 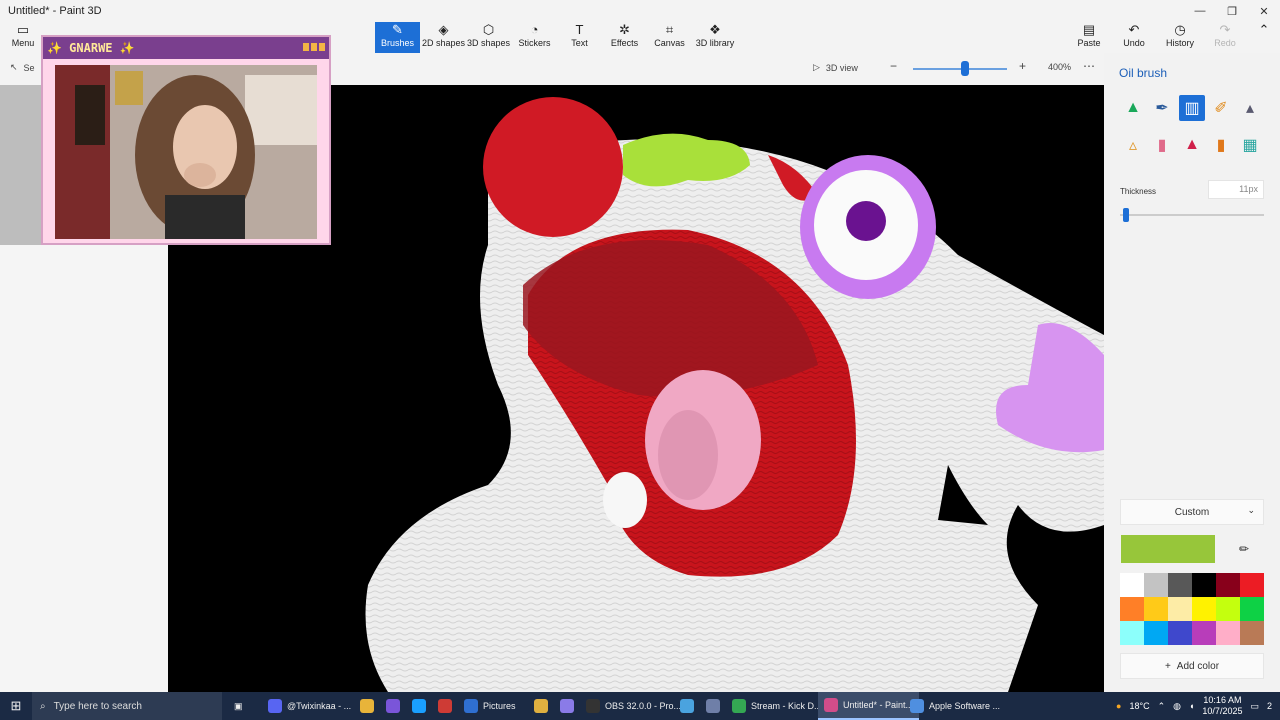 I want to click on zoom-out-button: −, so click(x=893, y=66).